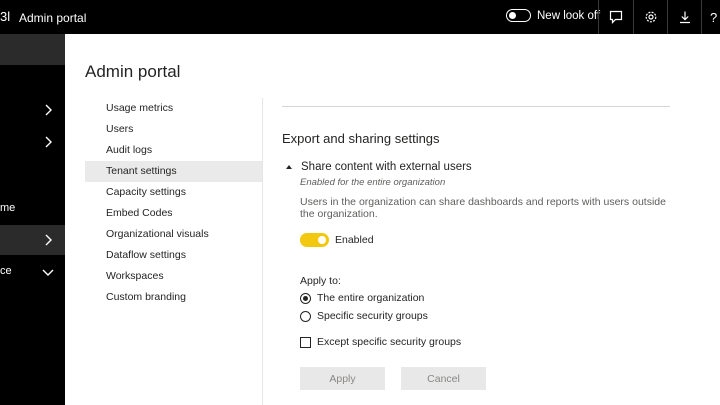 The height and width of the screenshot is (405, 720). Describe the element at coordinates (289, 167) in the screenshot. I see `caret-up-icon` at that location.